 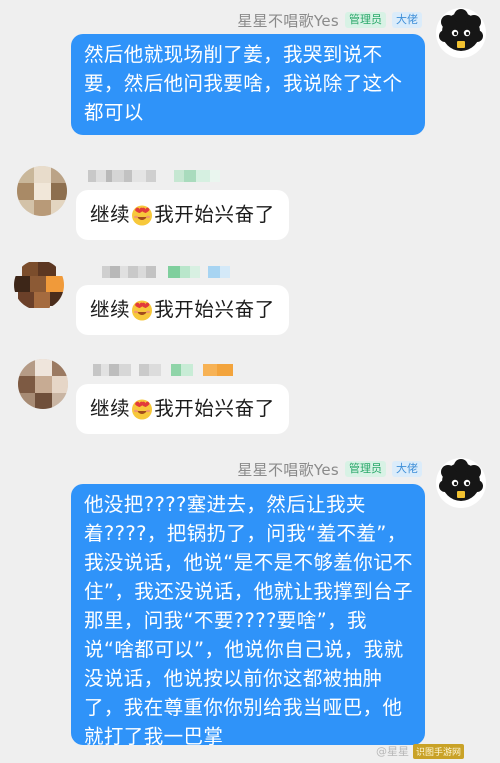 I want to click on self-message-bubble: 然后他就现场削了姜，我哭到说不要，然后他问我要啥，我说除了这个都可以, so click(x=248, y=84).